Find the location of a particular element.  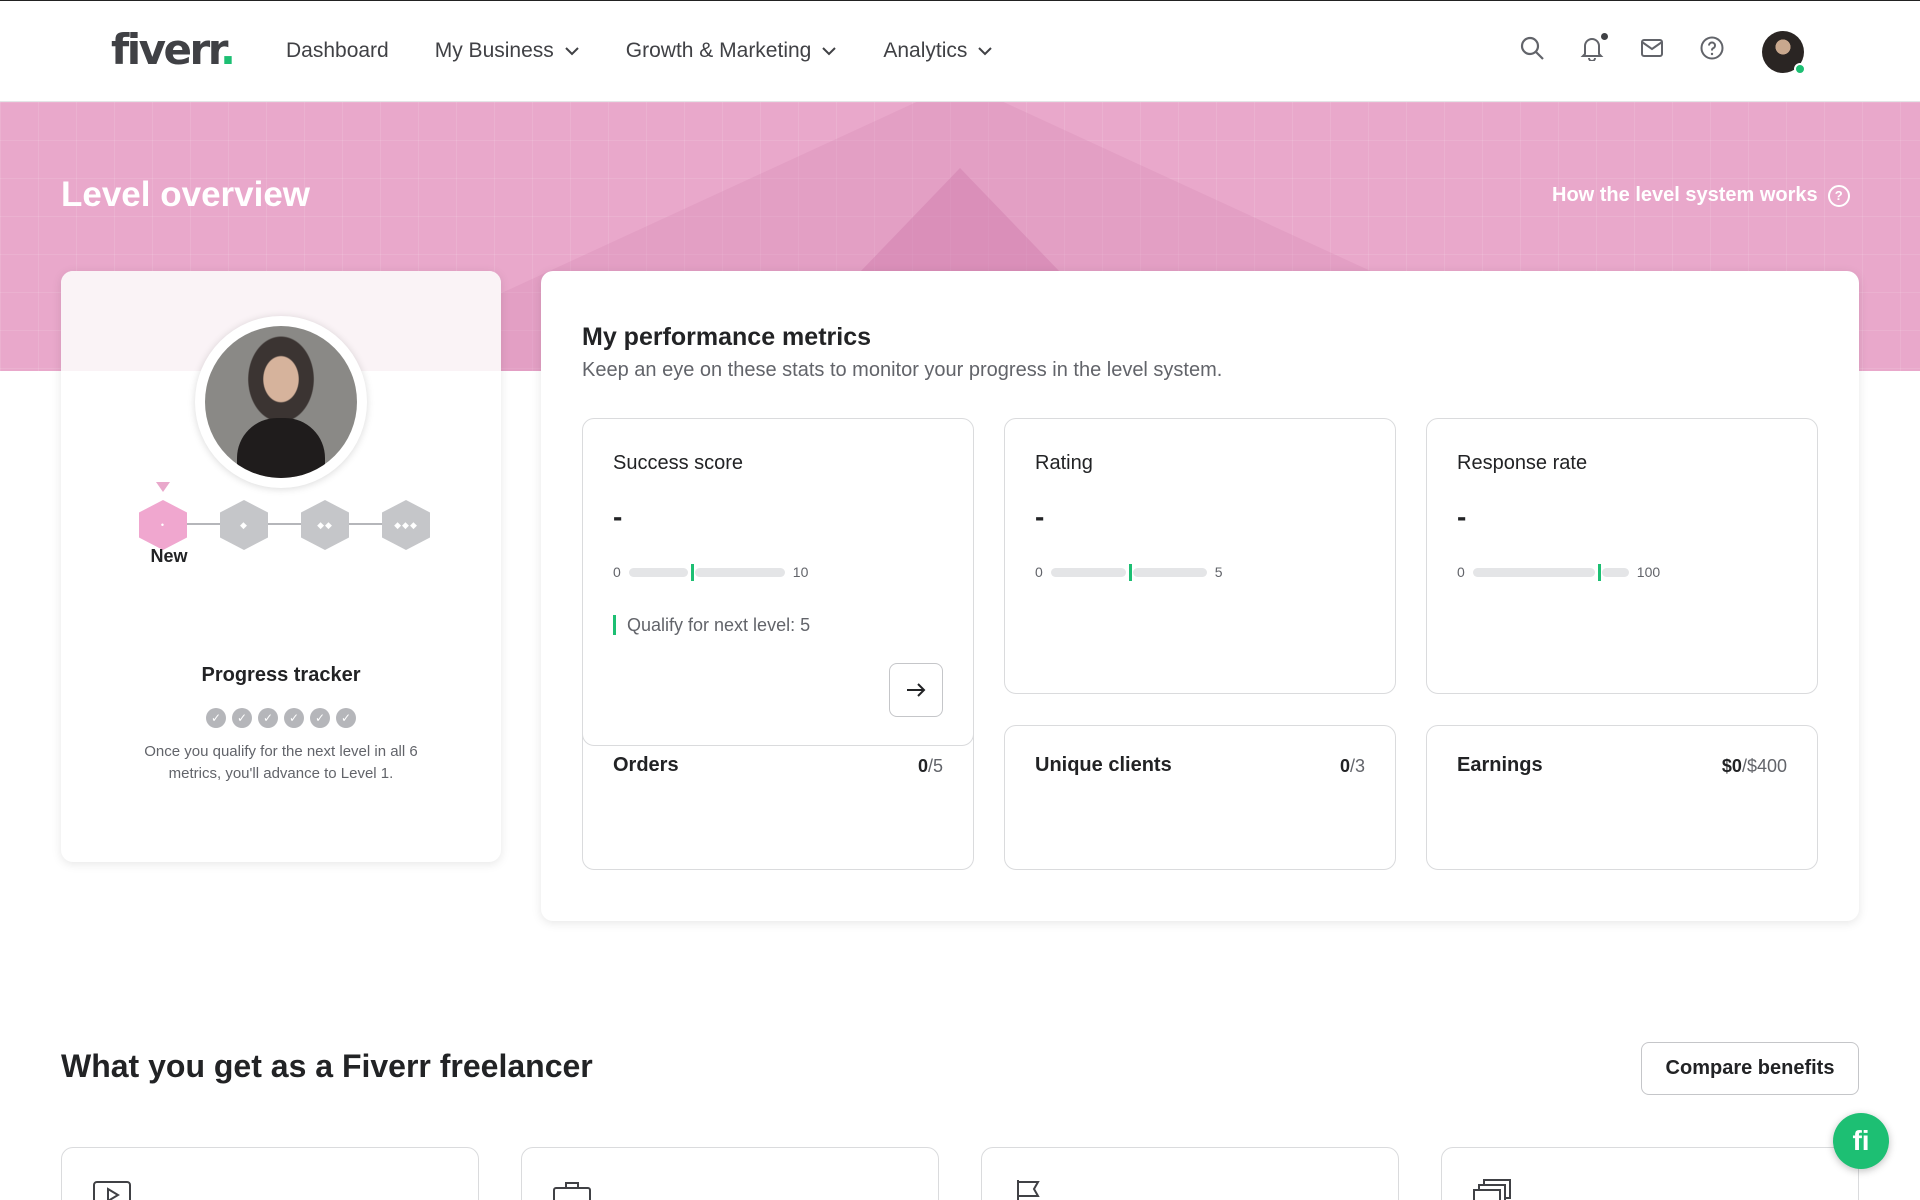

metric-gauge: 0 100 is located at coordinates (1559, 572).